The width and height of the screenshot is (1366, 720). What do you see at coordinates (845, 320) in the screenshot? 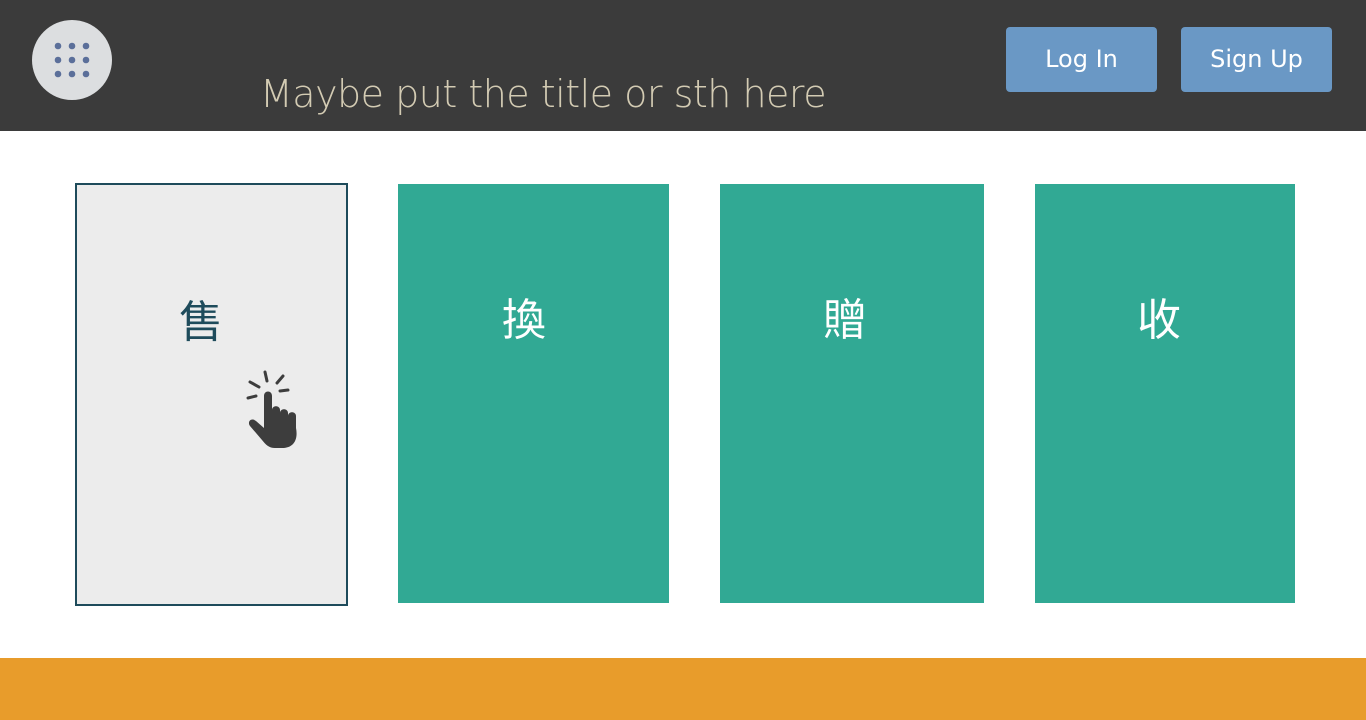
I see `card-gift-label: 贈` at bounding box center [845, 320].